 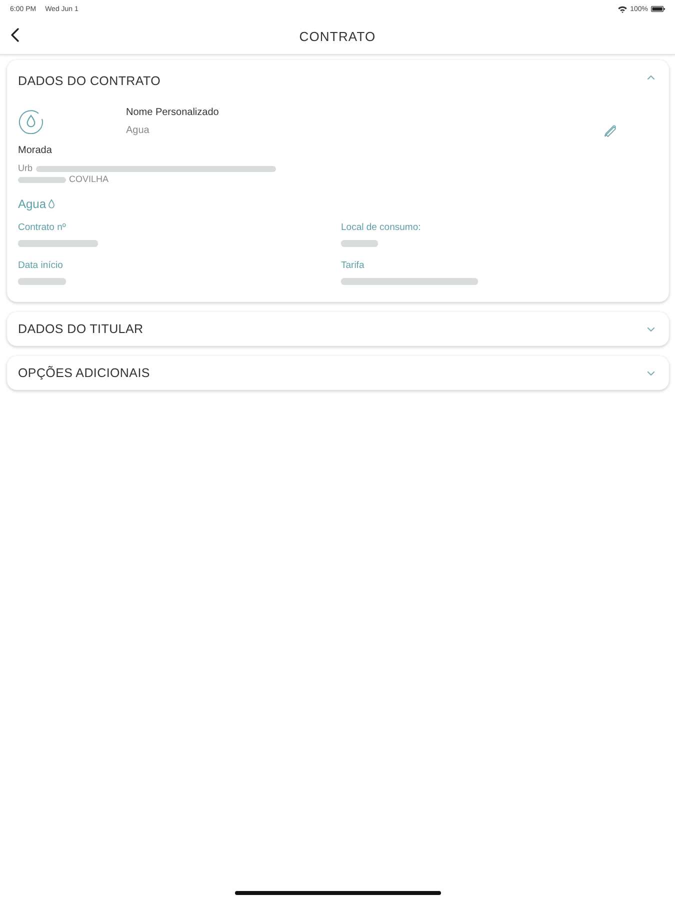 I want to click on field-value: Agua, so click(x=138, y=131).